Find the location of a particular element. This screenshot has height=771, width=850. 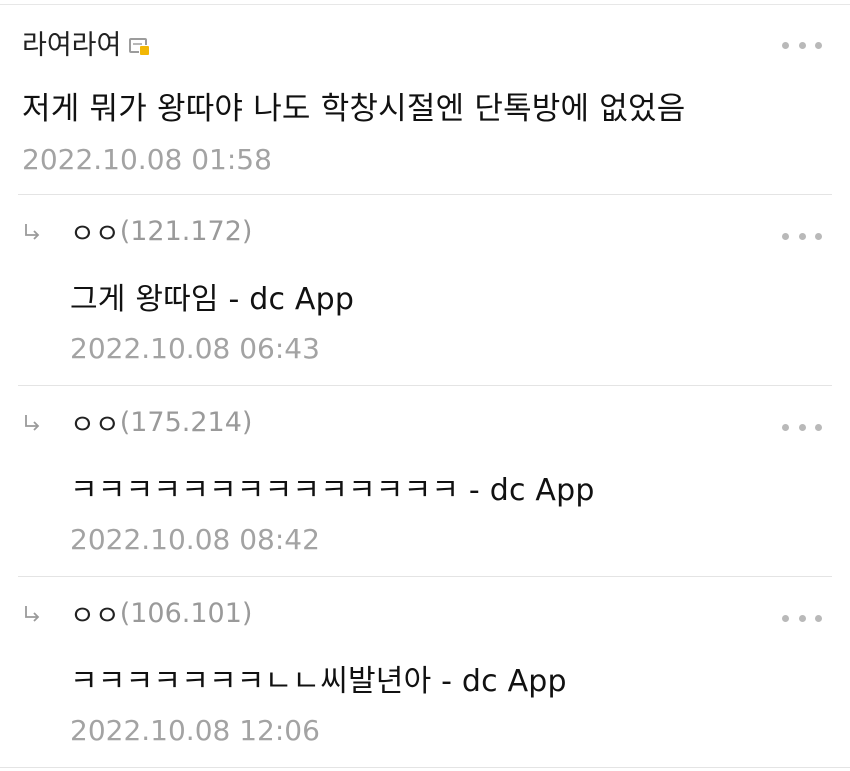

reply-timestamp: 2022.10.08 08:42 is located at coordinates (195, 539).